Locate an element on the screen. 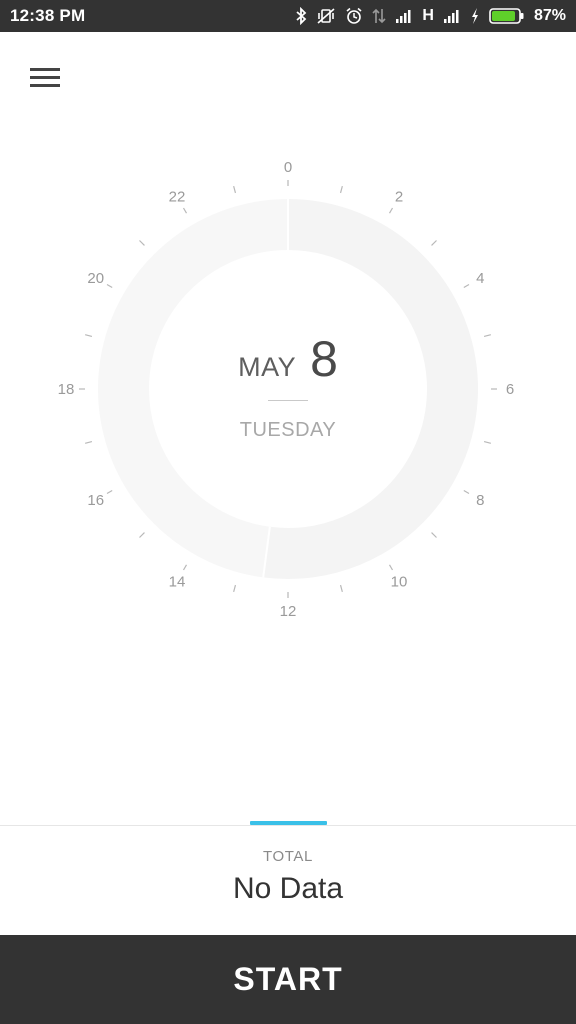  date-display: MAY 8 TUESDAY is located at coordinates (288, 386).